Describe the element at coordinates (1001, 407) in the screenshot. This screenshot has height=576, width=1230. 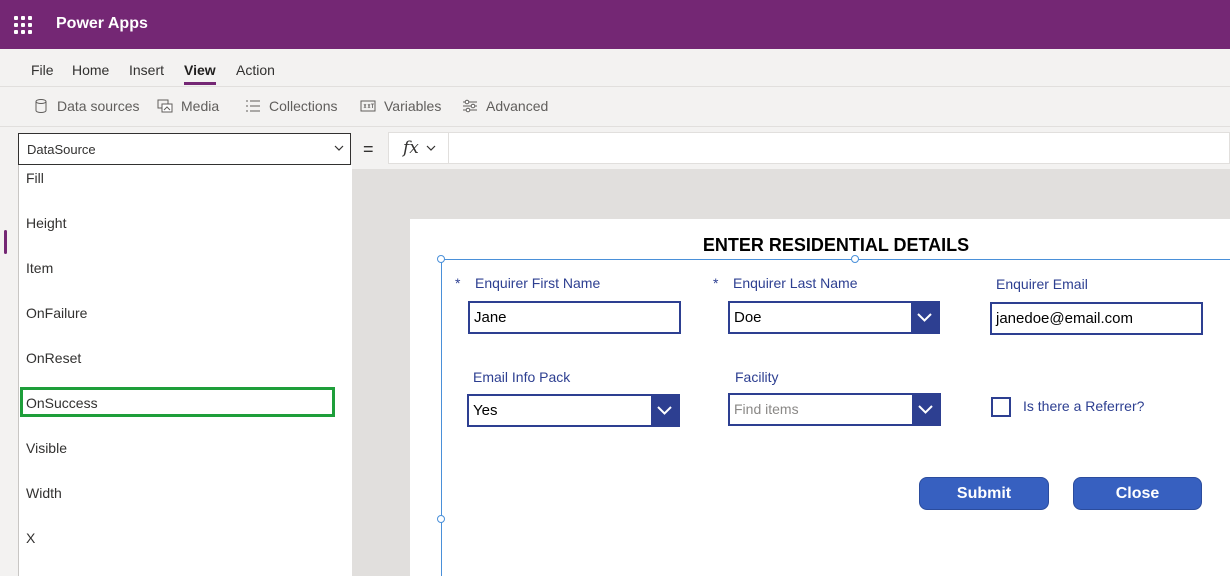
I see `referrer-checkbox` at that location.